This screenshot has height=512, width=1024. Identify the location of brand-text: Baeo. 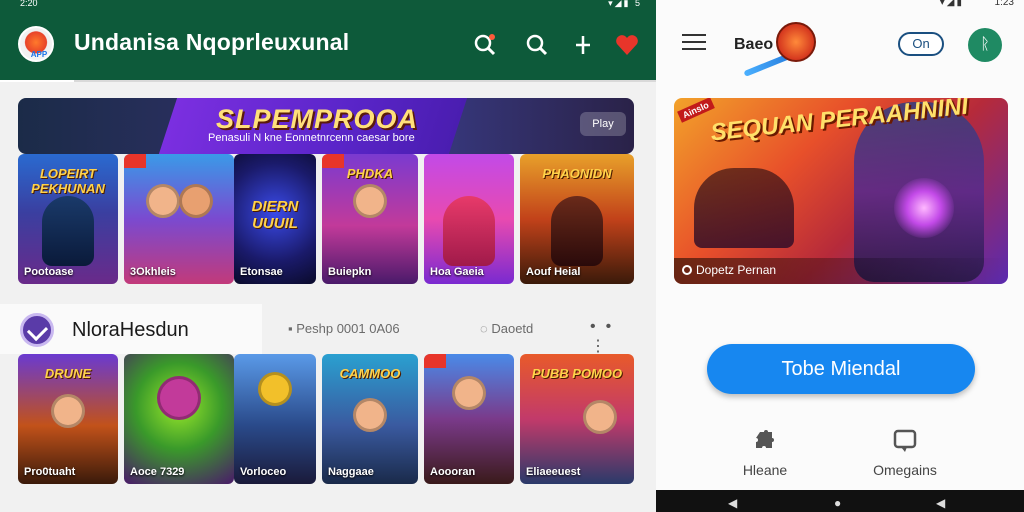
(754, 44).